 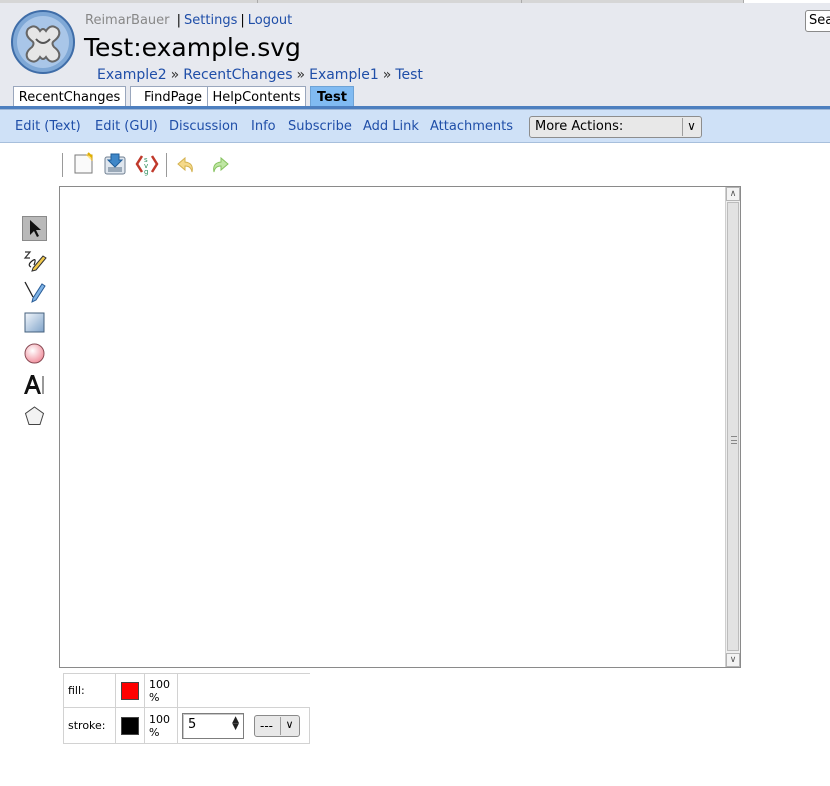 I want to click on stroke-label: stroke:, so click(x=89, y=725).